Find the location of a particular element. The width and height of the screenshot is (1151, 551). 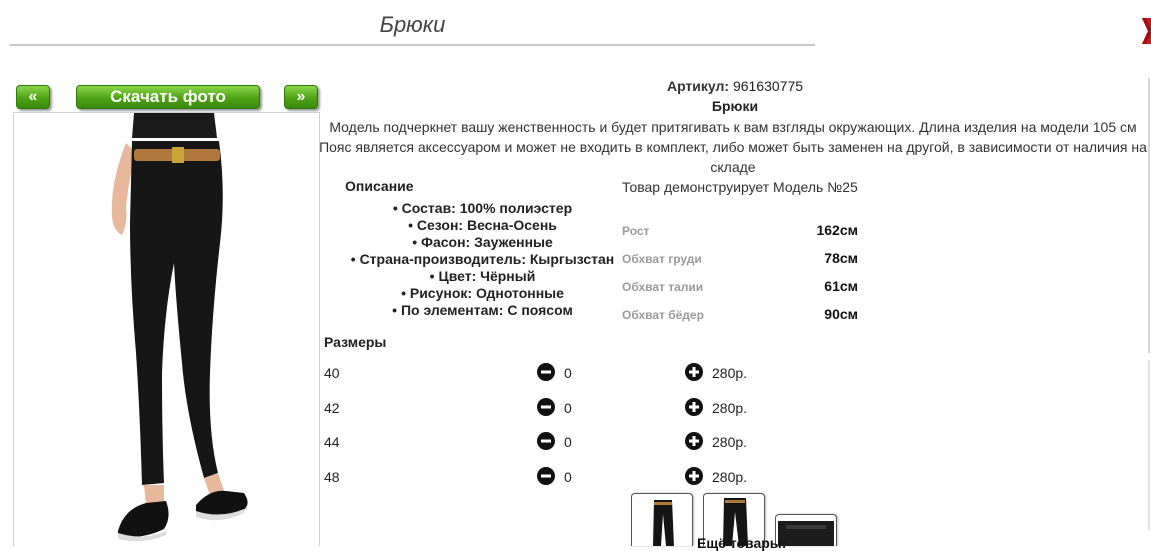

close-icon is located at coordinates (1146, 31).